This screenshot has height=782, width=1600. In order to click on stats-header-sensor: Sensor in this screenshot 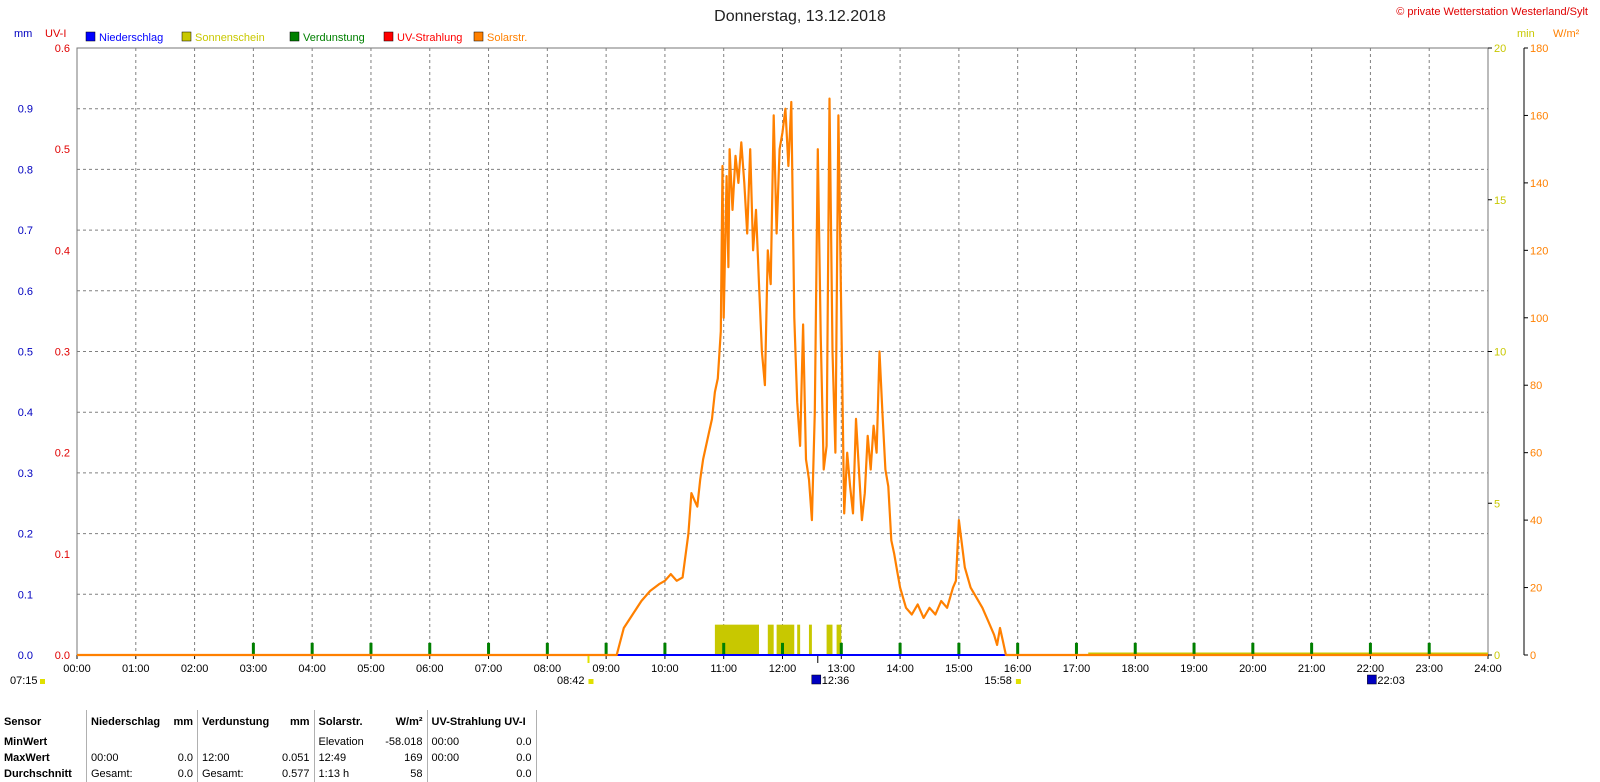, I will do `click(43, 722)`.